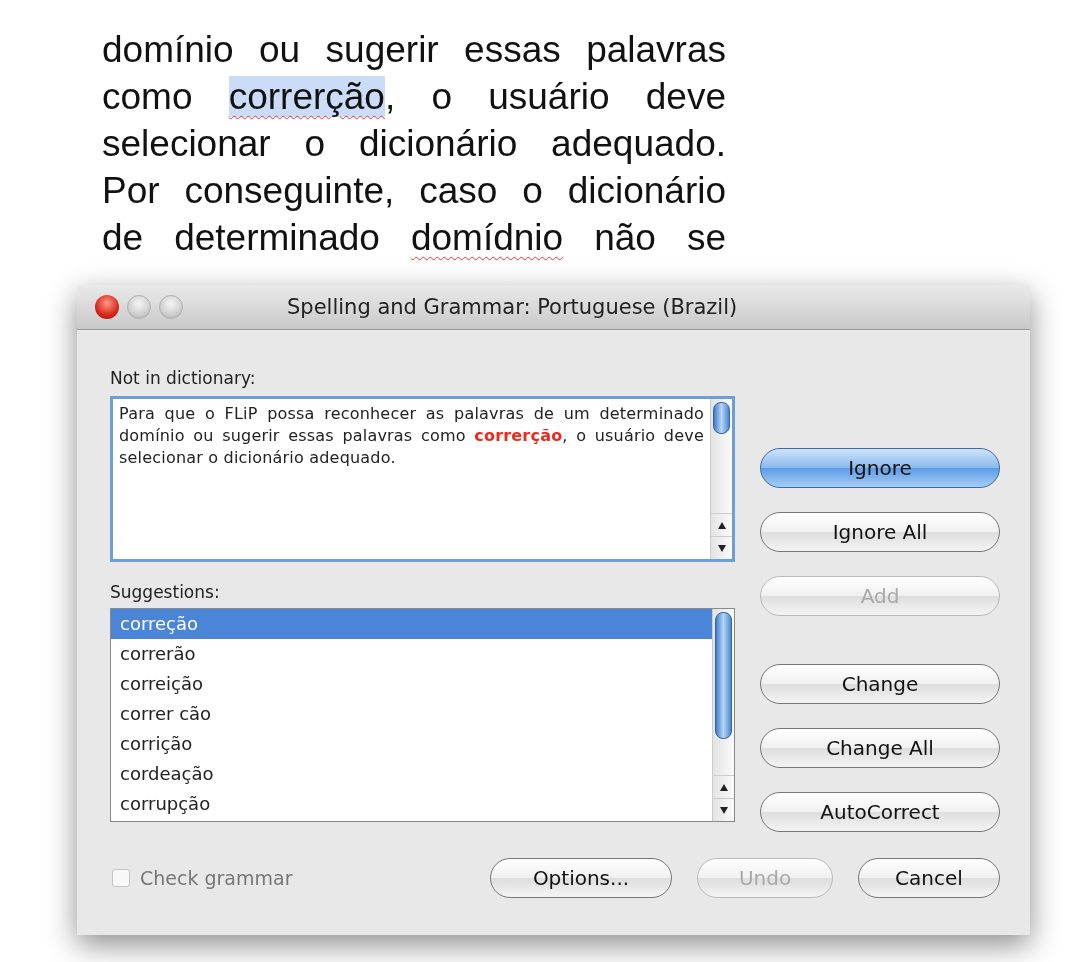 The height and width of the screenshot is (962, 1075). Describe the element at coordinates (414, 49) in the screenshot. I see `document-text: domínio ou sugerir essas palavras` at that location.